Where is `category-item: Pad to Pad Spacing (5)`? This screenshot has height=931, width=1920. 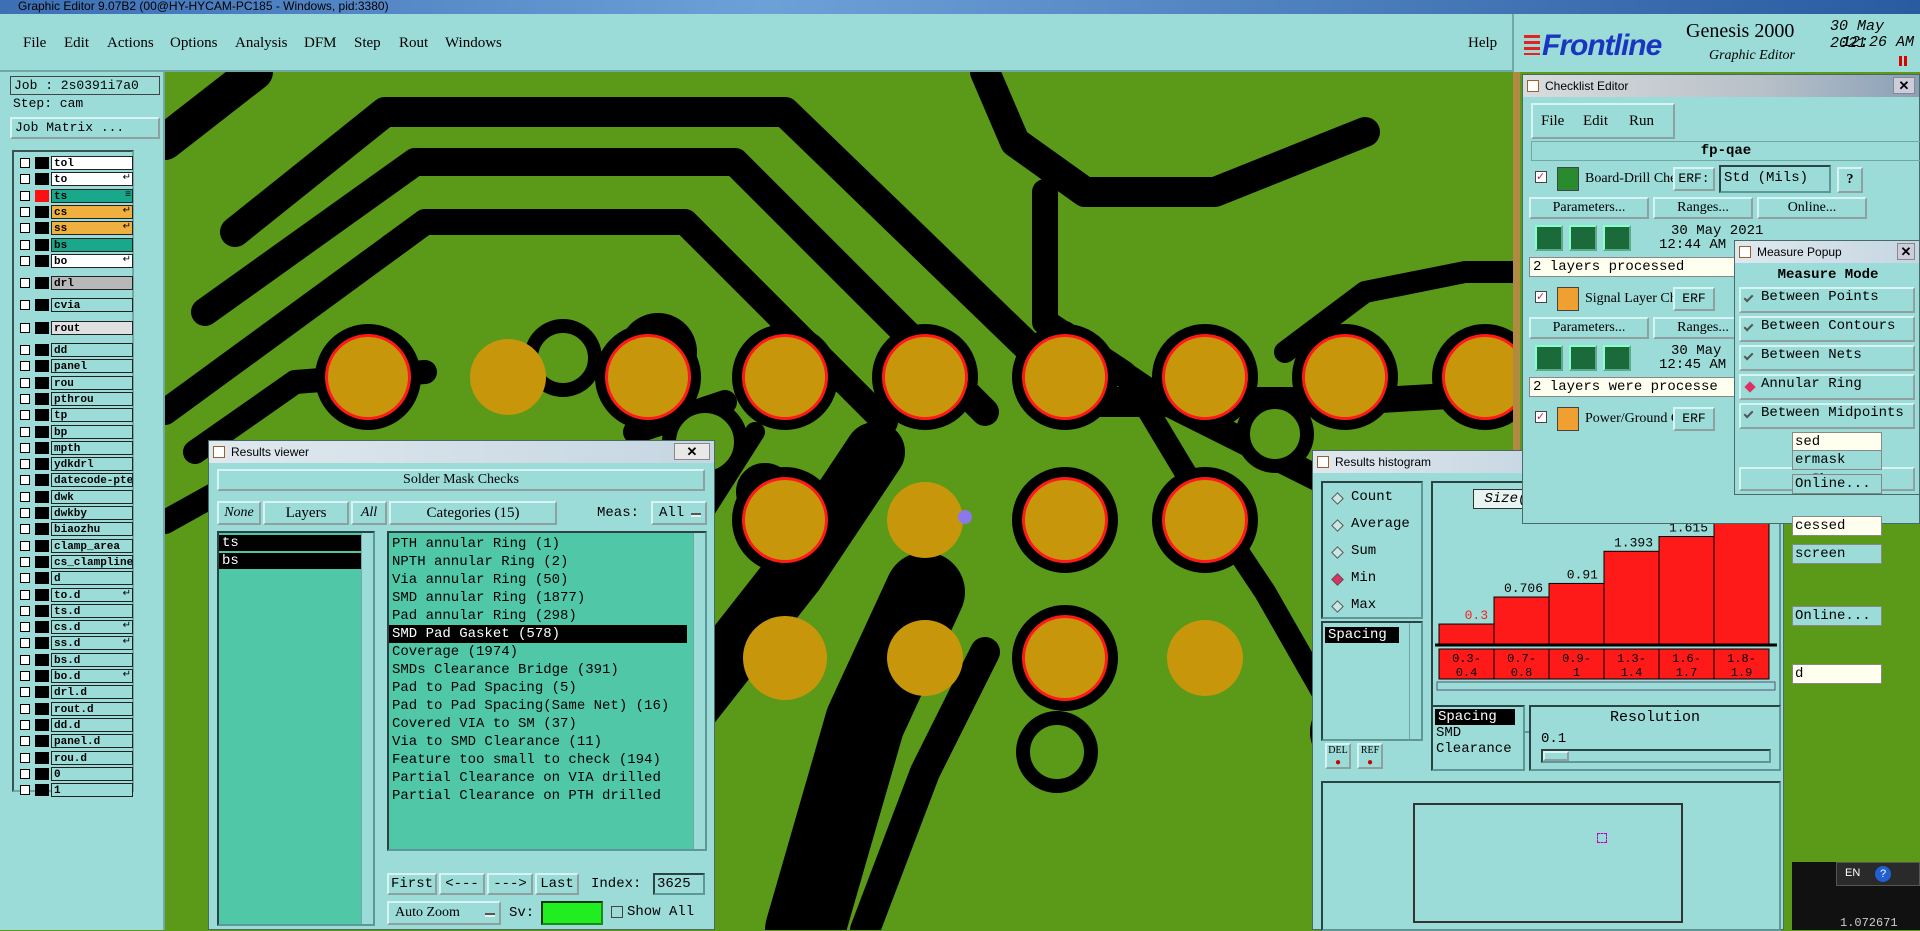 category-item: Pad to Pad Spacing (5) is located at coordinates (538, 688).